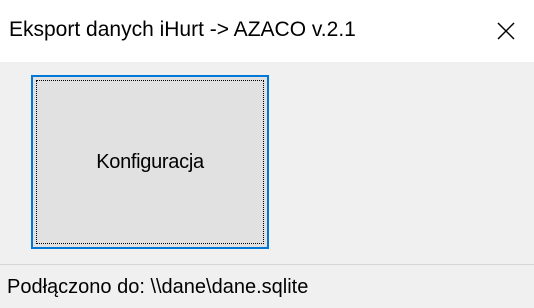  I want to click on close-icon, so click(506, 31).